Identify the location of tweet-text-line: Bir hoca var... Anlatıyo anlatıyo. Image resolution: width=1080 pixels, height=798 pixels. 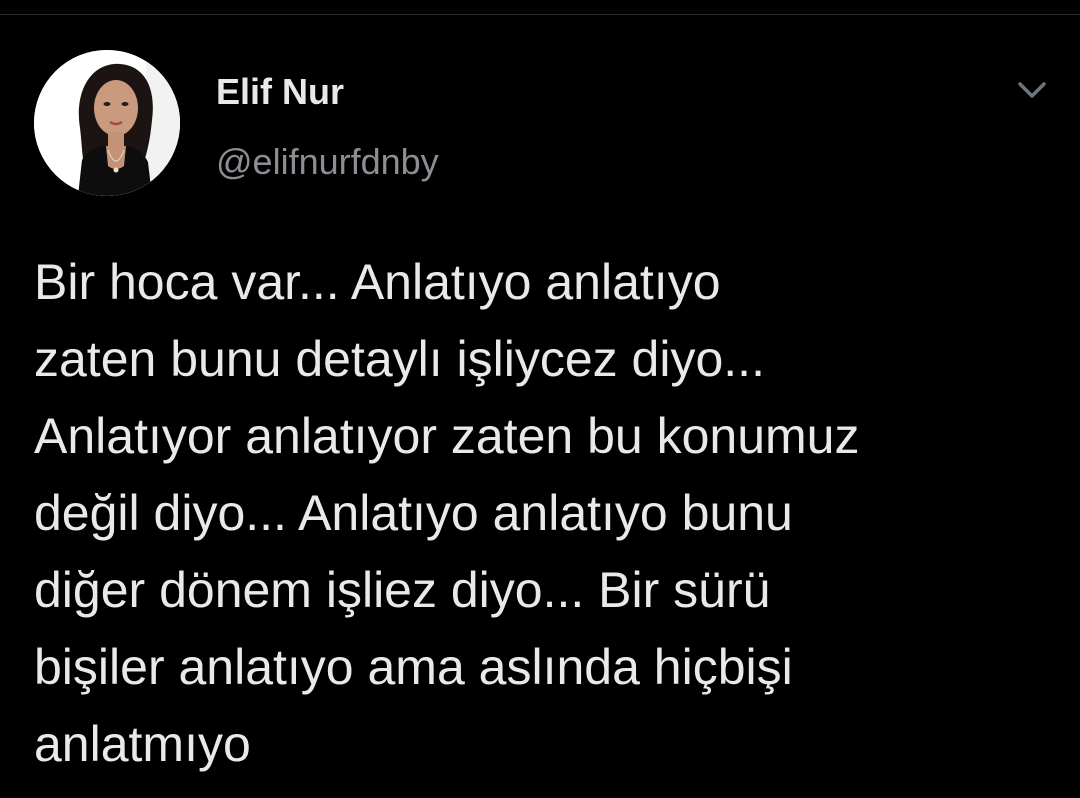
(377, 282).